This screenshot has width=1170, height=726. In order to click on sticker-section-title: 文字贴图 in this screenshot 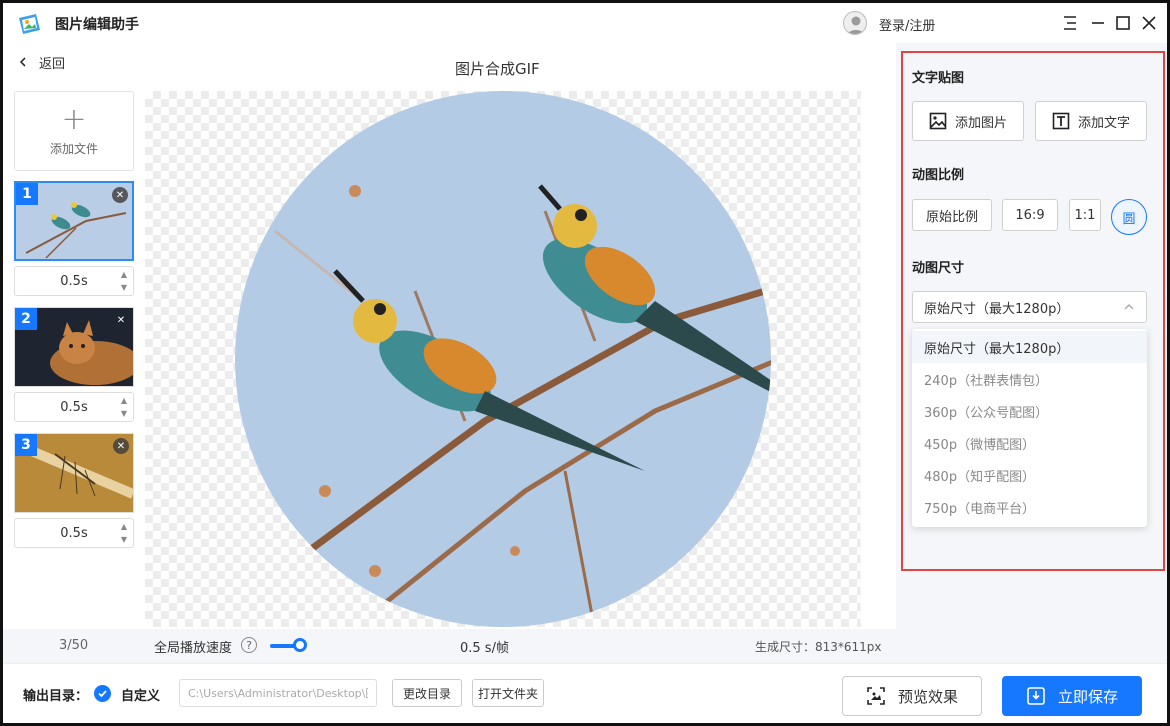, I will do `click(938, 78)`.